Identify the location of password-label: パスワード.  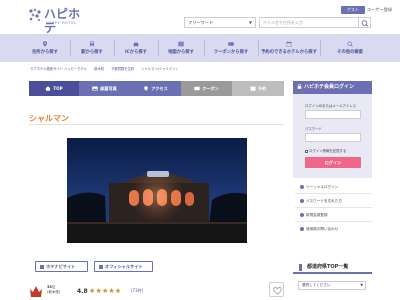
(313, 129).